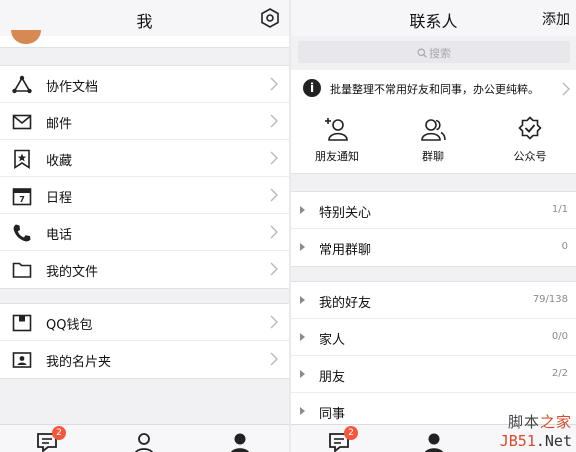 The image size is (576, 452). What do you see at coordinates (433, 156) in the screenshot?
I see `action-label: 群聊` at bounding box center [433, 156].